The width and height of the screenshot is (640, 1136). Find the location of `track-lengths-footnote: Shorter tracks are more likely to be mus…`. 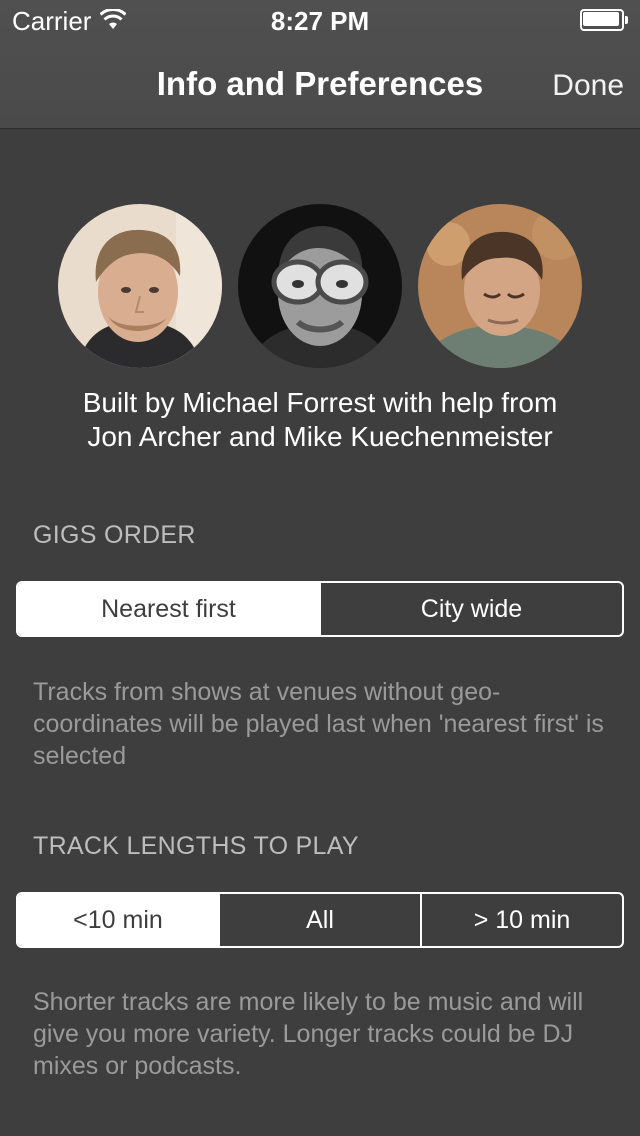

track-lengths-footnote: Shorter tracks are more likely to be mus… is located at coordinates (308, 1034).